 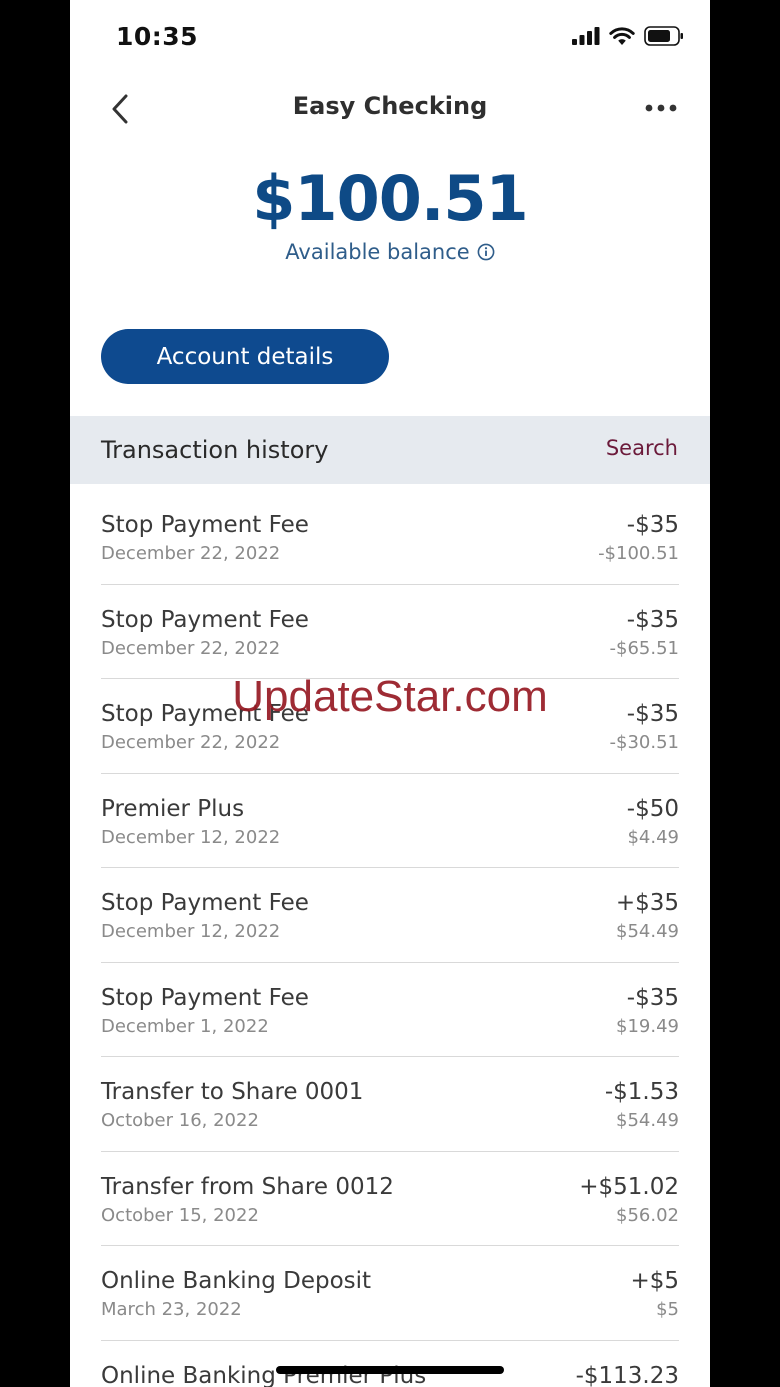 I want to click on transaction-description: Transfer from Share 0012, so click(x=247, y=1186).